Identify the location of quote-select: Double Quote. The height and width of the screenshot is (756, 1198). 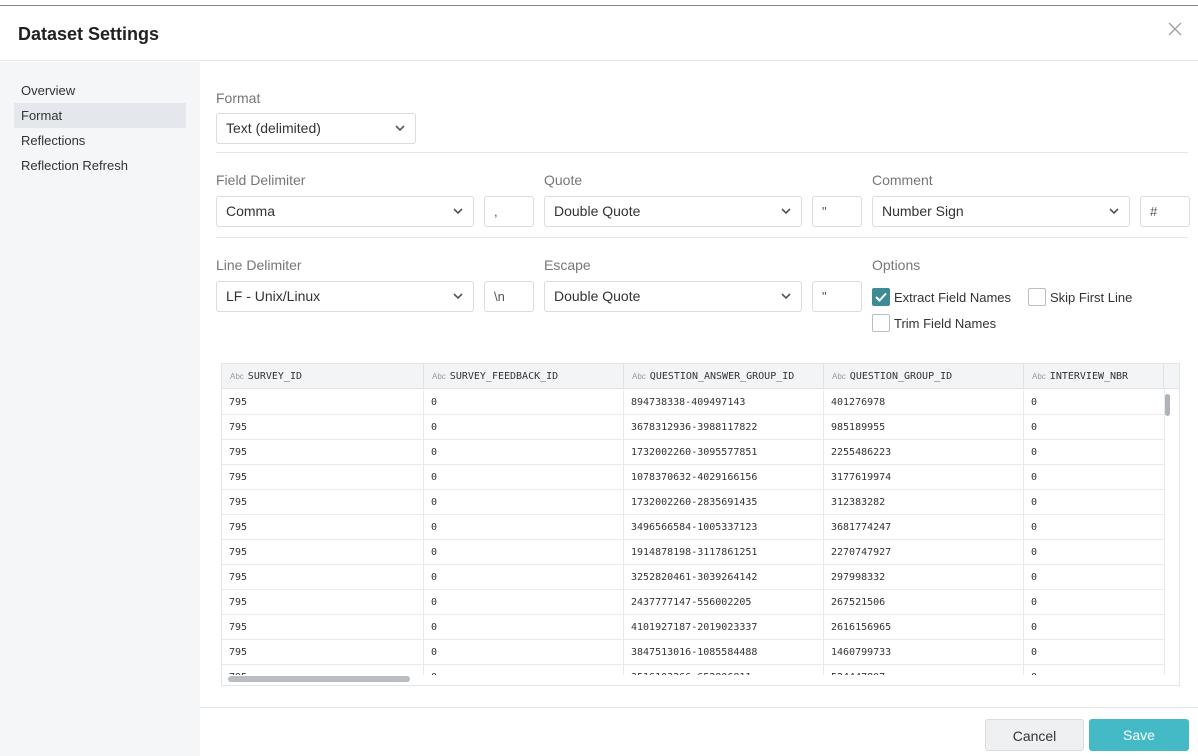
(673, 211).